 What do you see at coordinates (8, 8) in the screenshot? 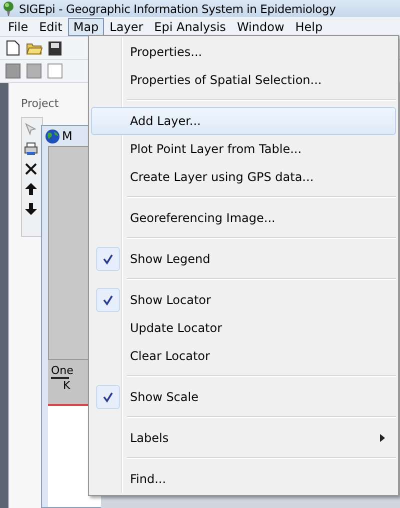
I see `app-icon` at bounding box center [8, 8].